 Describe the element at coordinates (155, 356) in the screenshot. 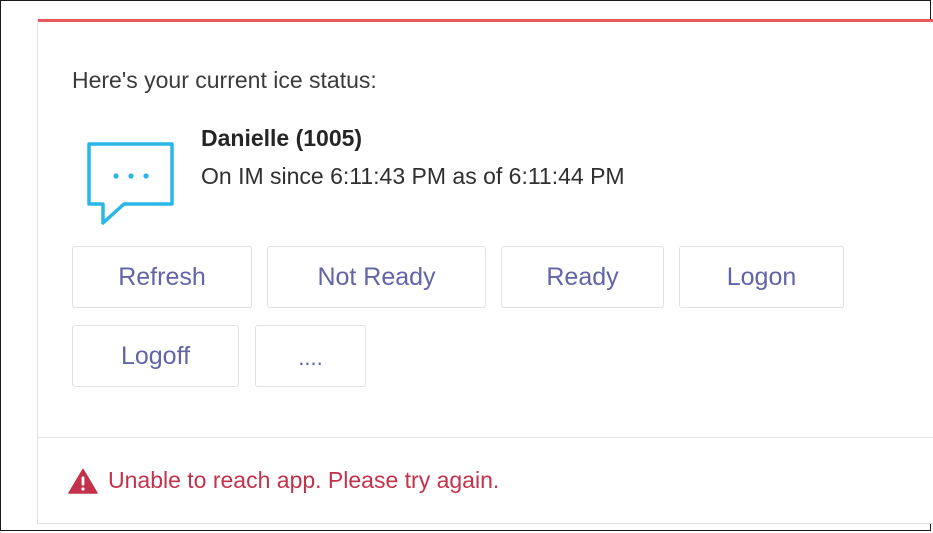

I see `logoff-button: Logoff` at that location.